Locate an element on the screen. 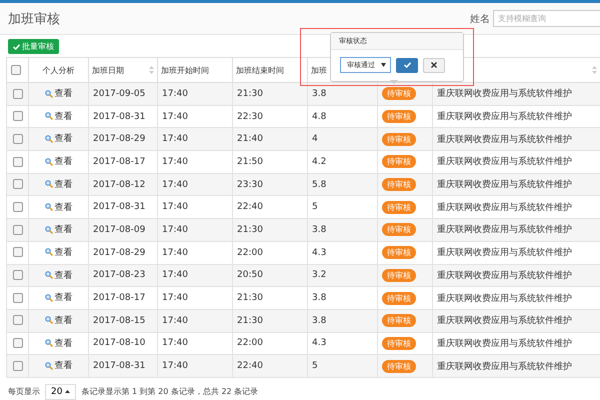 This screenshot has width=600, height=400. date-cell: 2017-08-15 is located at coordinates (123, 320).